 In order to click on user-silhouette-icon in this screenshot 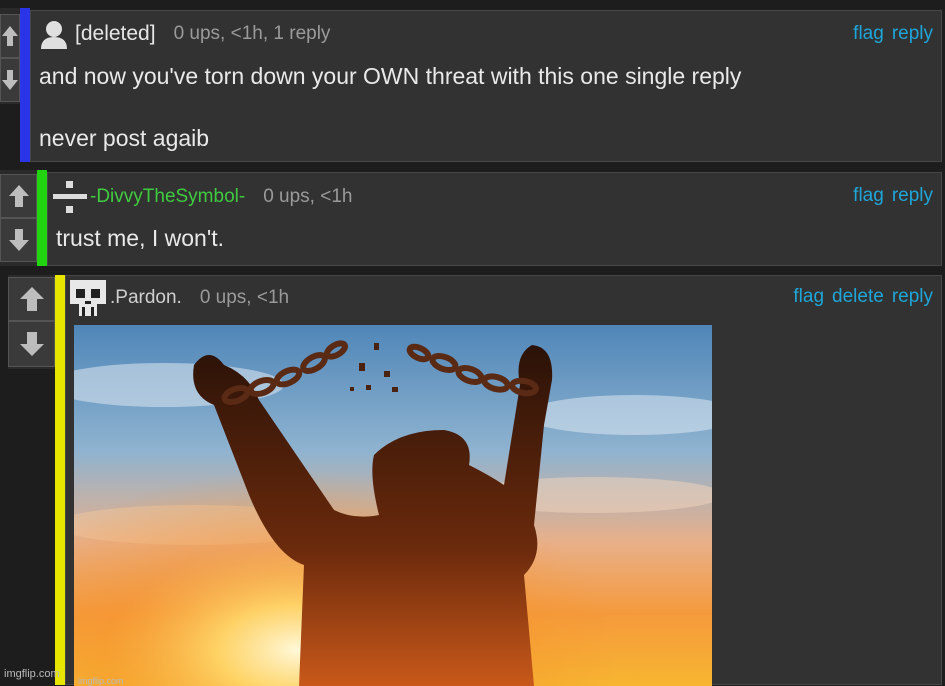, I will do `click(54, 35)`.